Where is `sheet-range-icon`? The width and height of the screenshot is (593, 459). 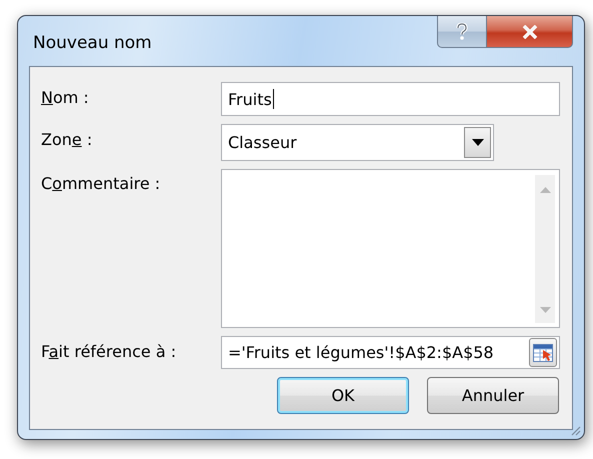 sheet-range-icon is located at coordinates (543, 353).